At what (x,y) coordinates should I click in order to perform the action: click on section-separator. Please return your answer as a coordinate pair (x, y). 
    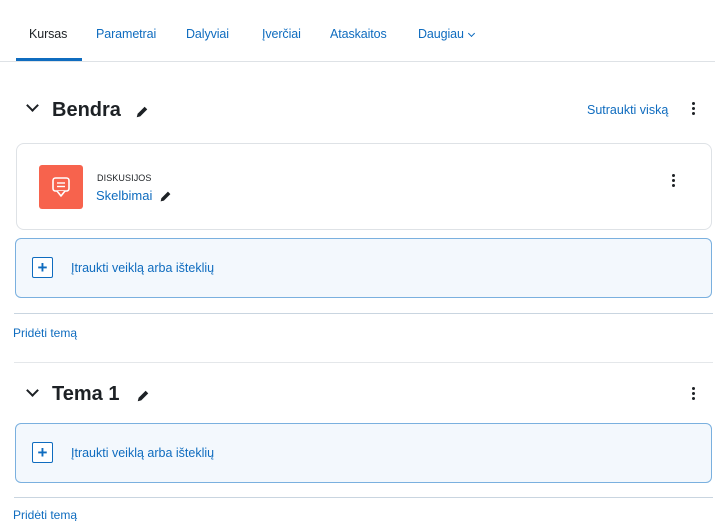
    Looking at the image, I should click on (363, 362).